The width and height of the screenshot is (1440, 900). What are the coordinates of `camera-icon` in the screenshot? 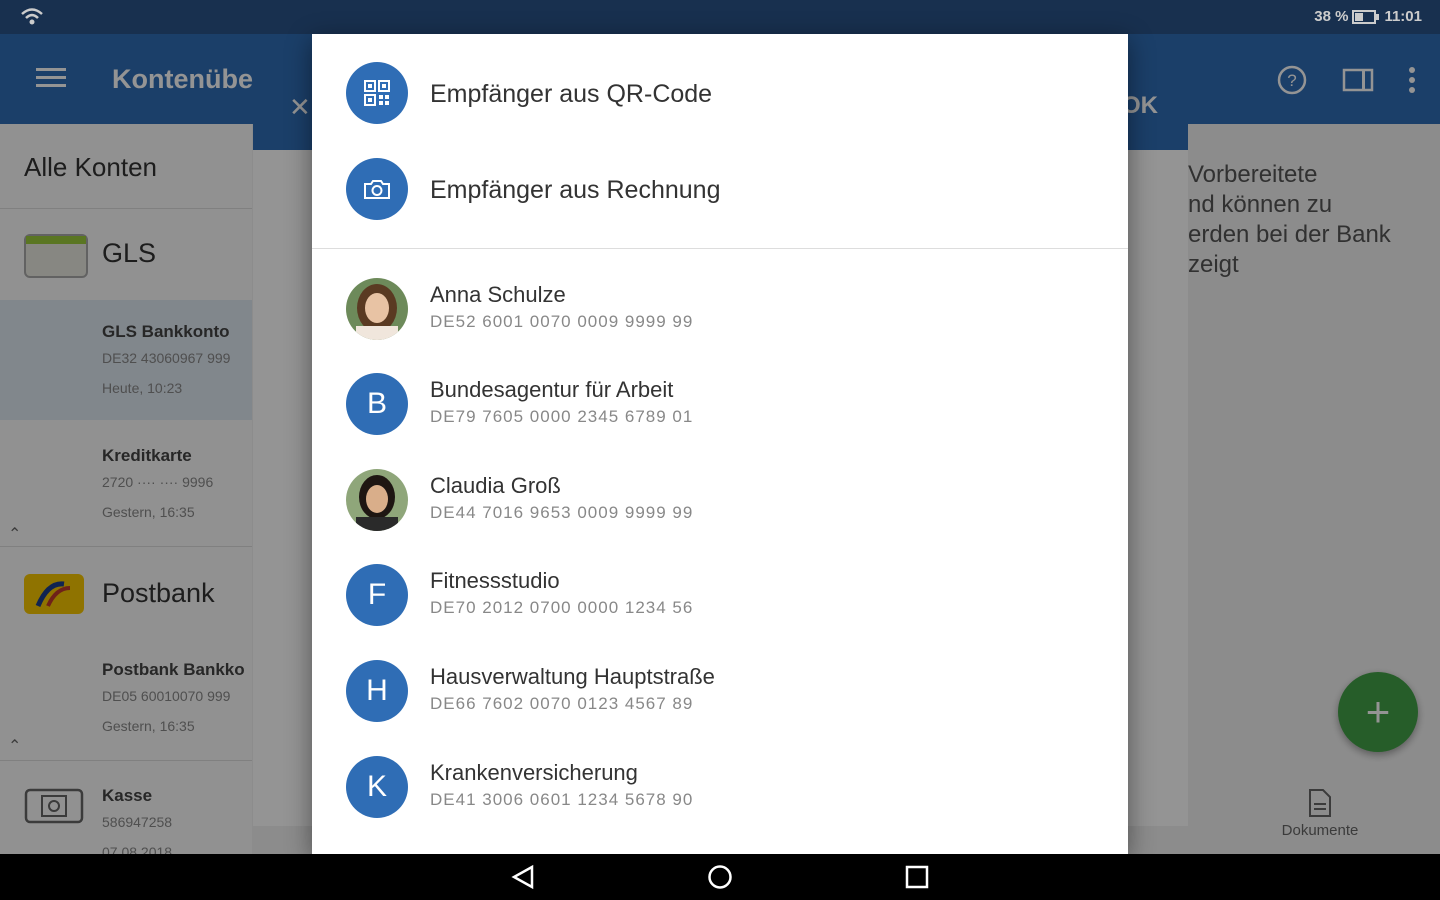 It's located at (377, 189).